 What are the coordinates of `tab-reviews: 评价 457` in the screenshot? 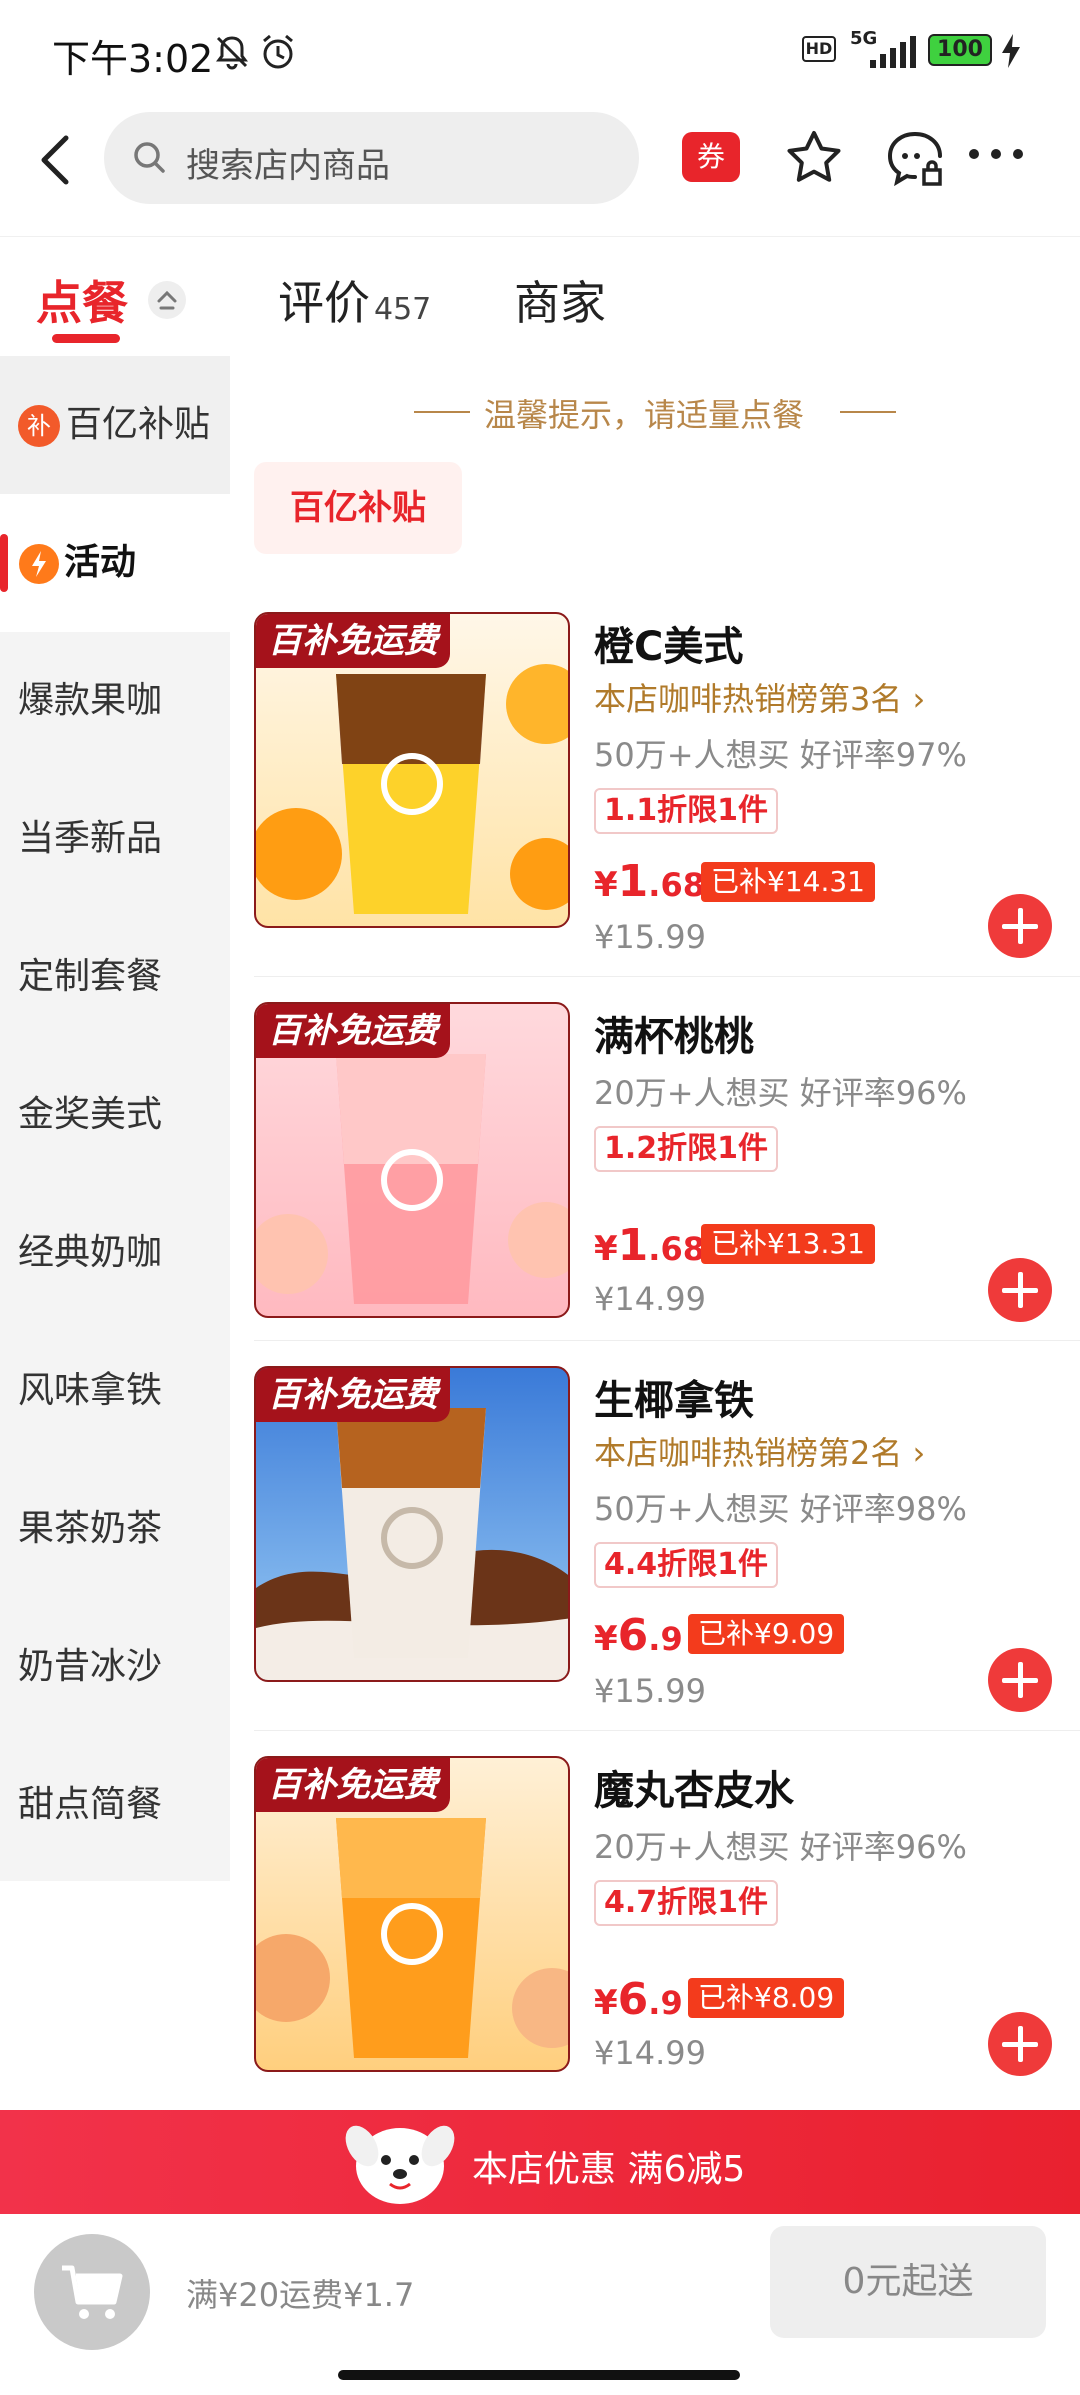 It's located at (354, 300).